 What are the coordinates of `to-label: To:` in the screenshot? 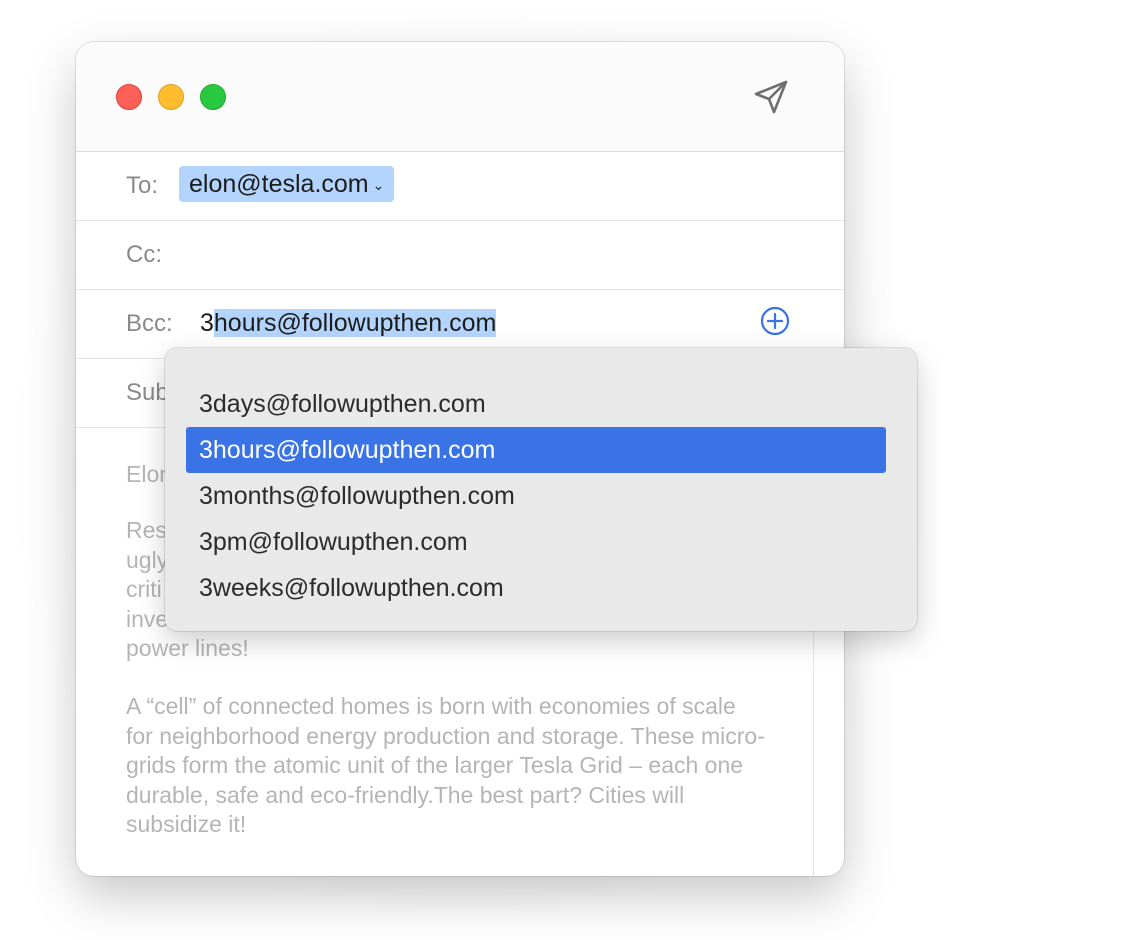 It's located at (142, 185).